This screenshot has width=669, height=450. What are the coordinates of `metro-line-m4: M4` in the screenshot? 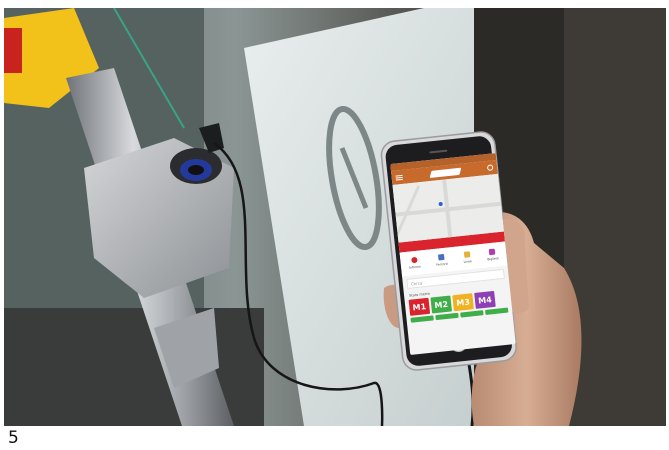 It's located at (485, 299).